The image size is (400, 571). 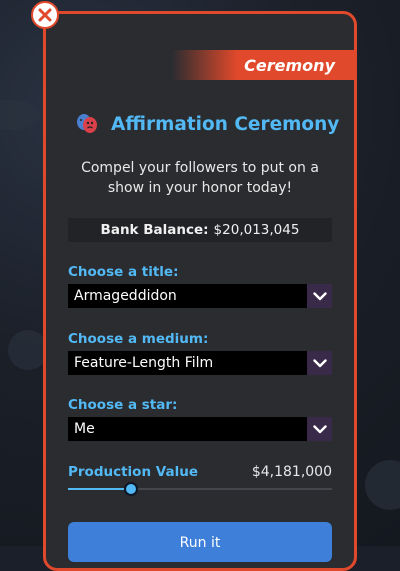 What do you see at coordinates (144, 363) in the screenshot?
I see `medium-select-value: Feature-Length Film` at bounding box center [144, 363].